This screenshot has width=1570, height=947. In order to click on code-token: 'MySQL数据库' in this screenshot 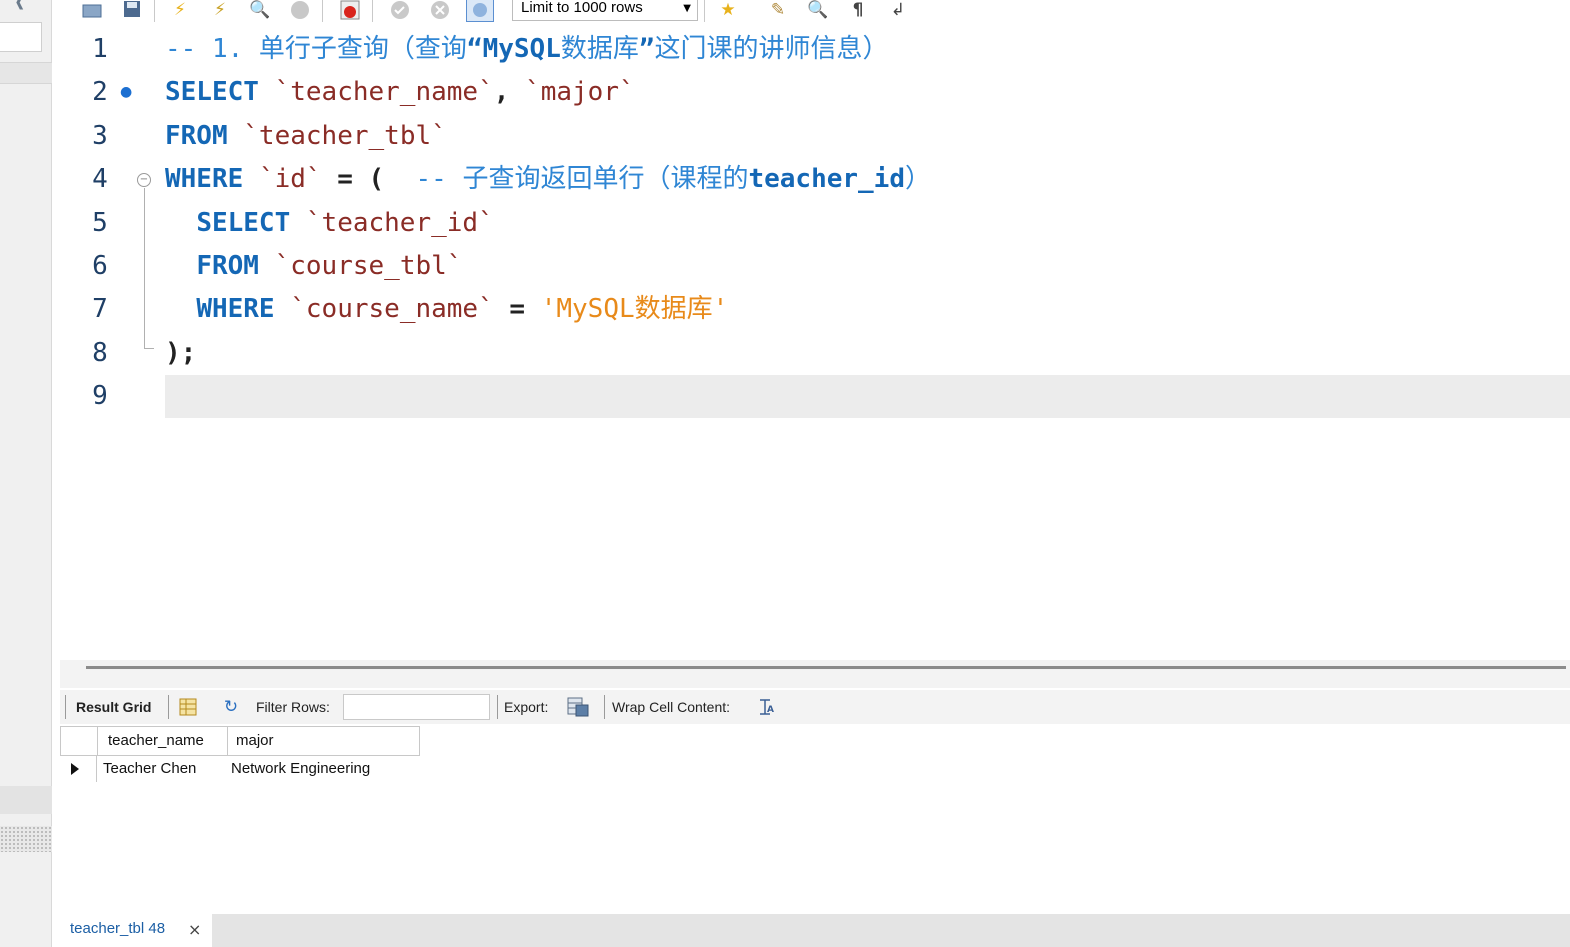, I will do `click(634, 309)`.